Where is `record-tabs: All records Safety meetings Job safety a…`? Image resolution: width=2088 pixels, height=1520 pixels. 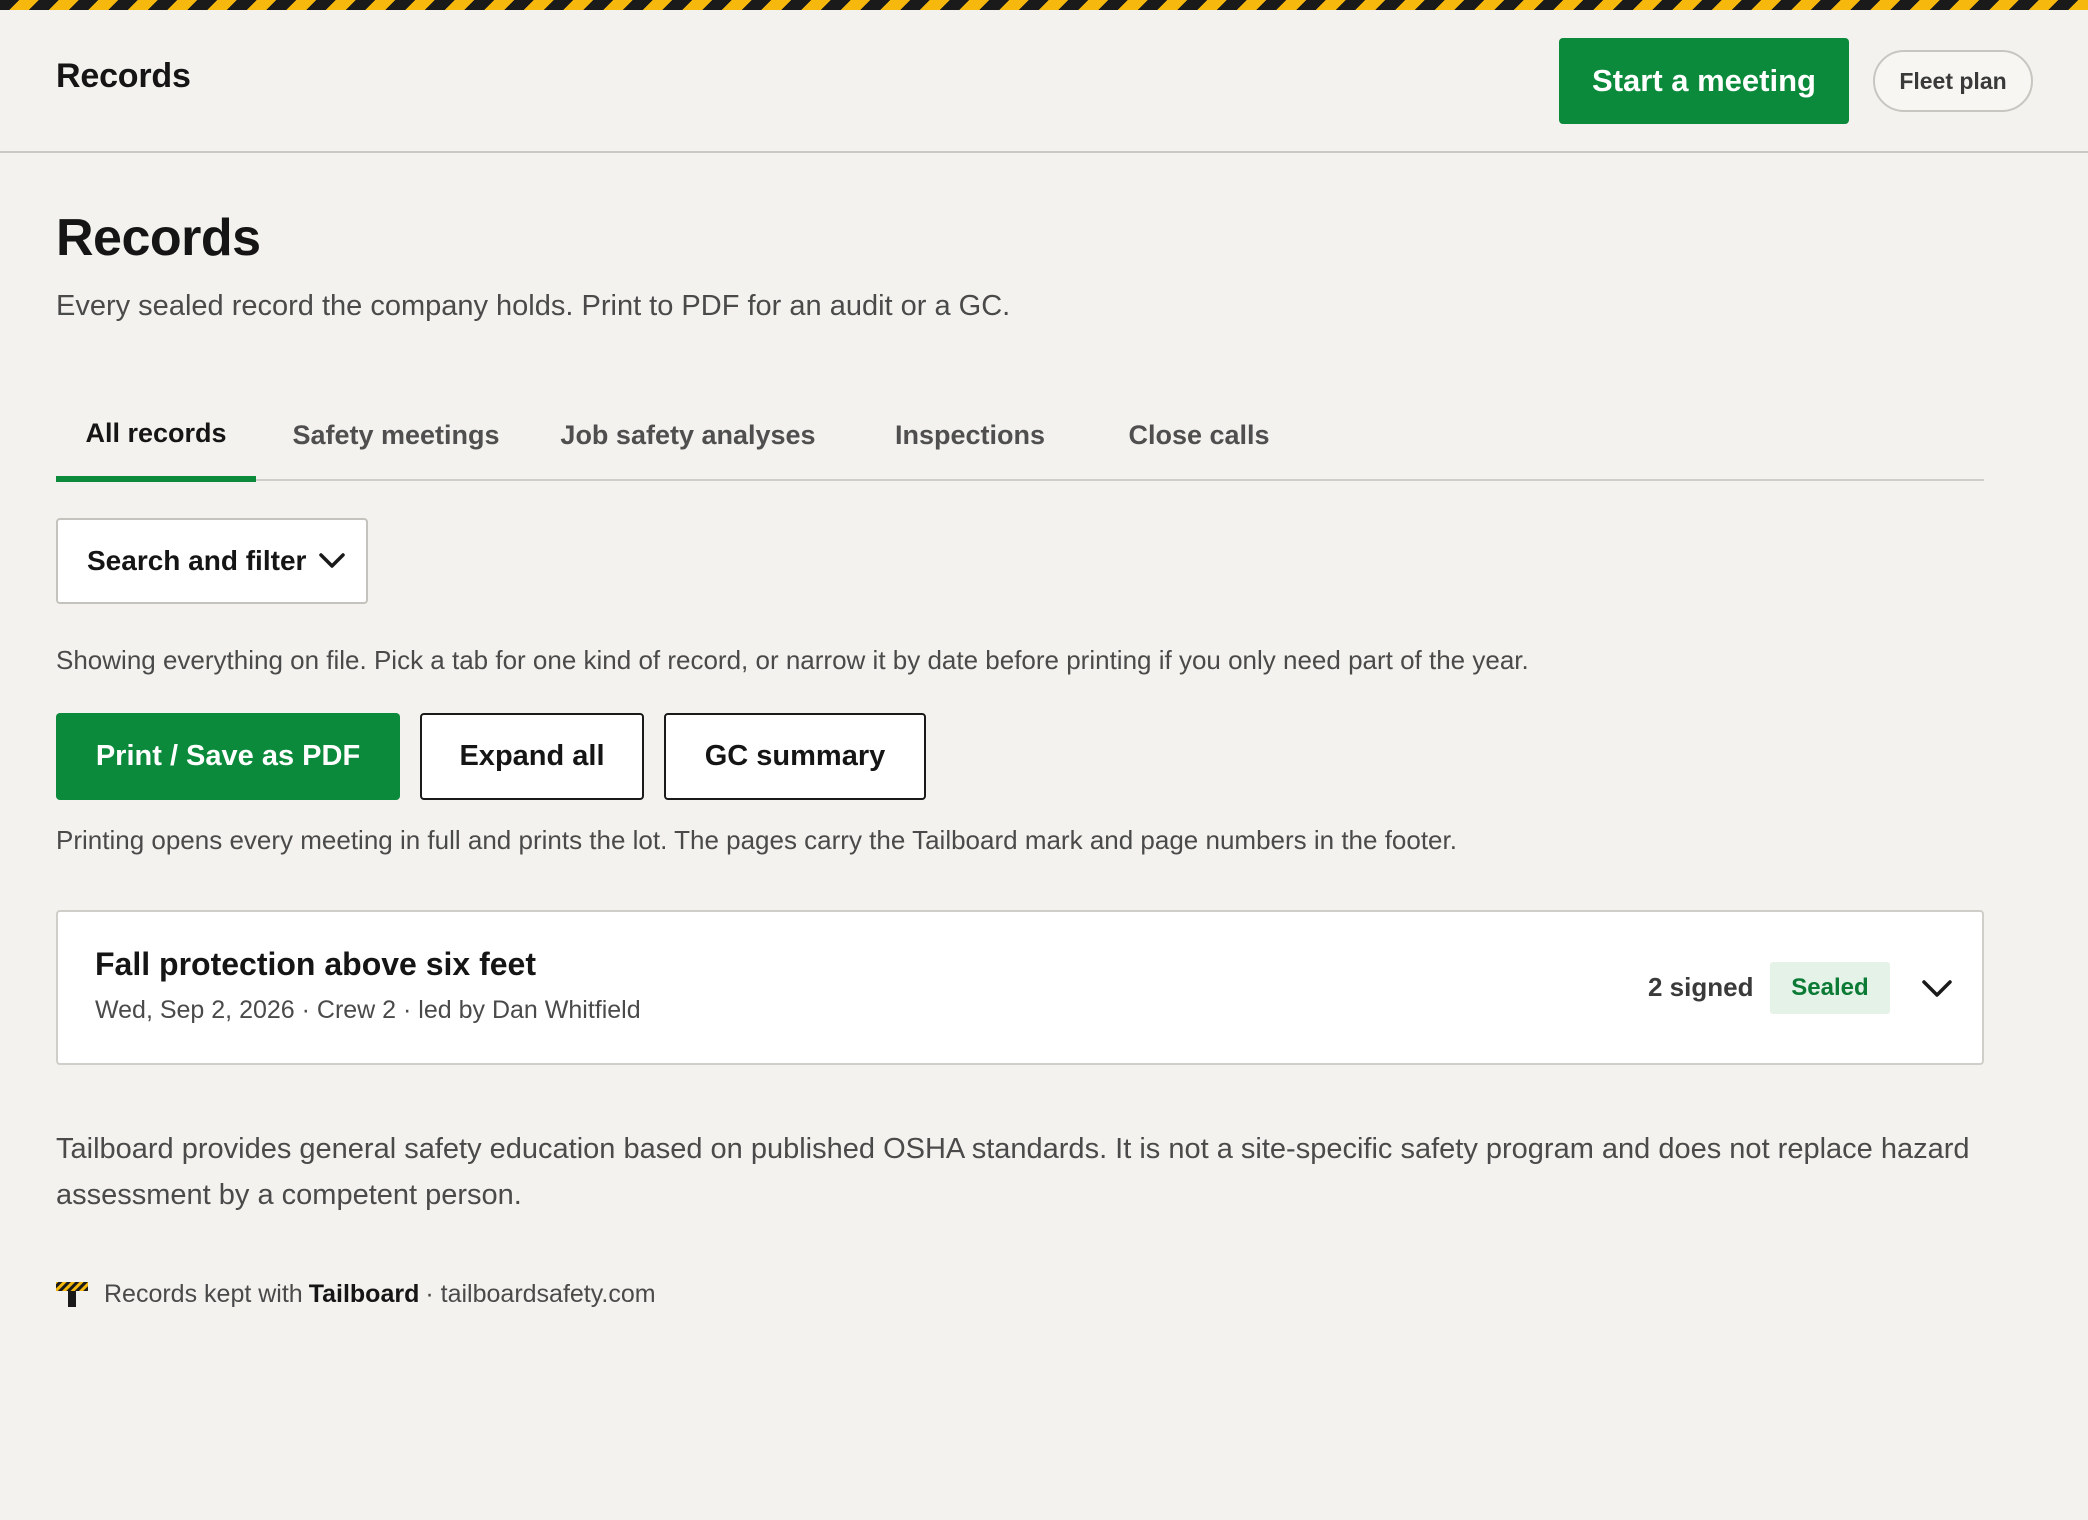
record-tabs: All records Safety meetings Job safety a… is located at coordinates (1020, 441).